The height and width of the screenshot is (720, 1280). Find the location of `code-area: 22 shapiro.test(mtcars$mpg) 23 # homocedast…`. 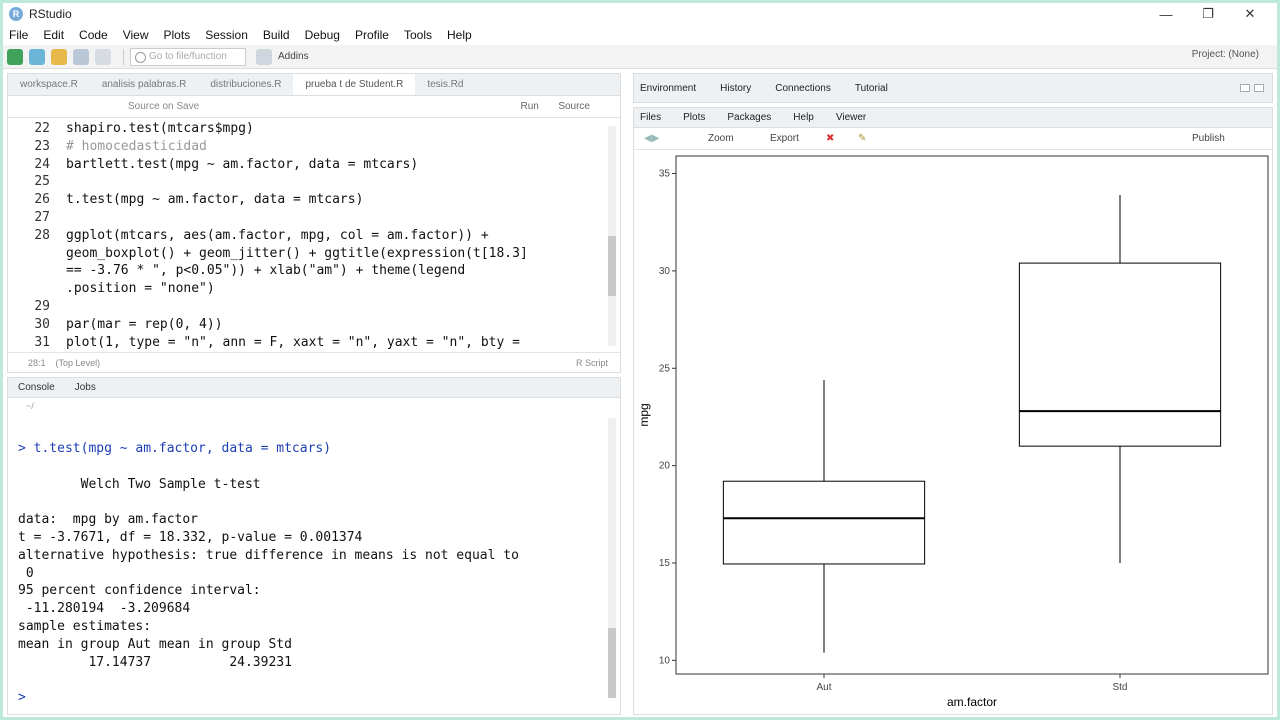

code-area: 22 shapiro.test(mtcars$mpg) 23 # homocedast… is located at coordinates (308, 235).